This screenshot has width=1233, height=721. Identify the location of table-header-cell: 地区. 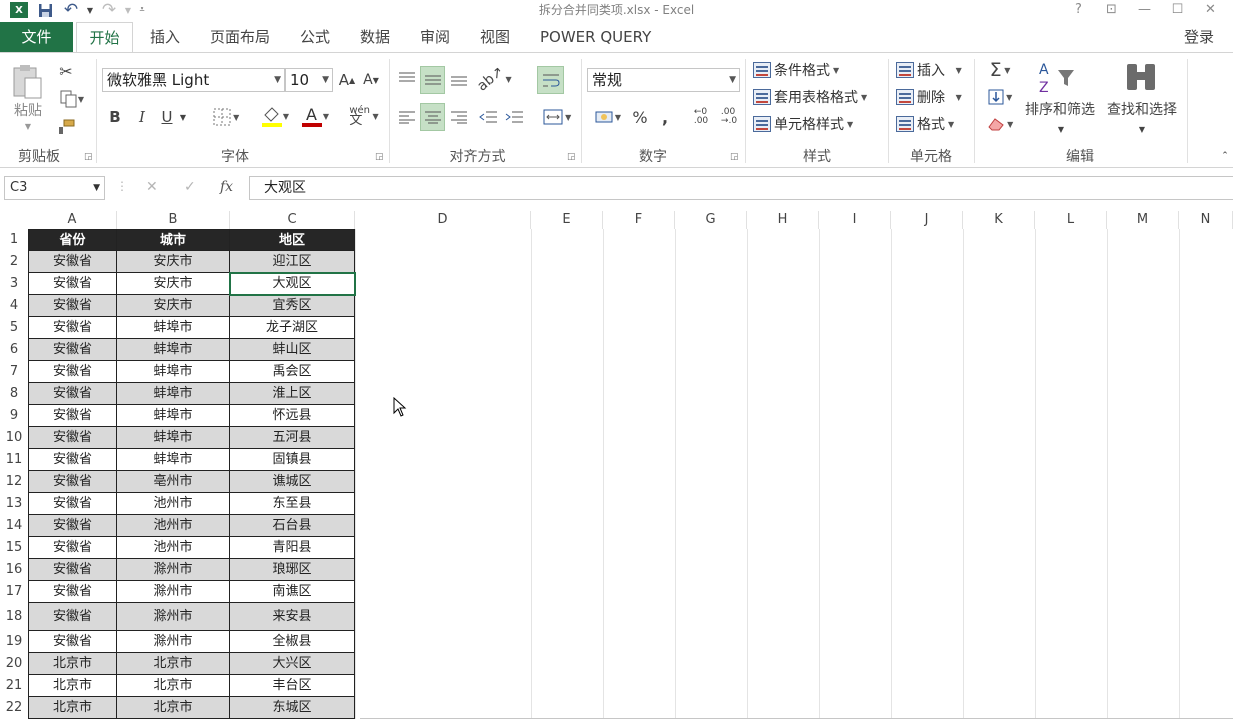
(292, 240).